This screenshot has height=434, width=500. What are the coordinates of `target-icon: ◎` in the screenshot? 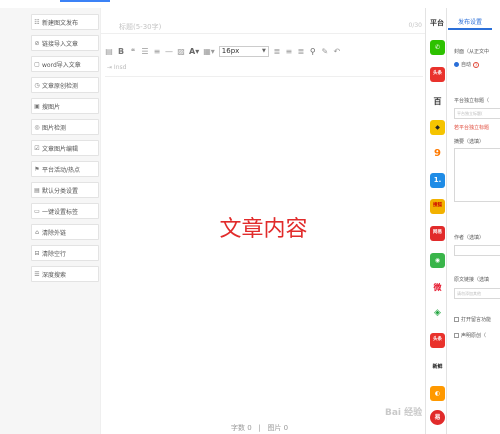 It's located at (37, 127).